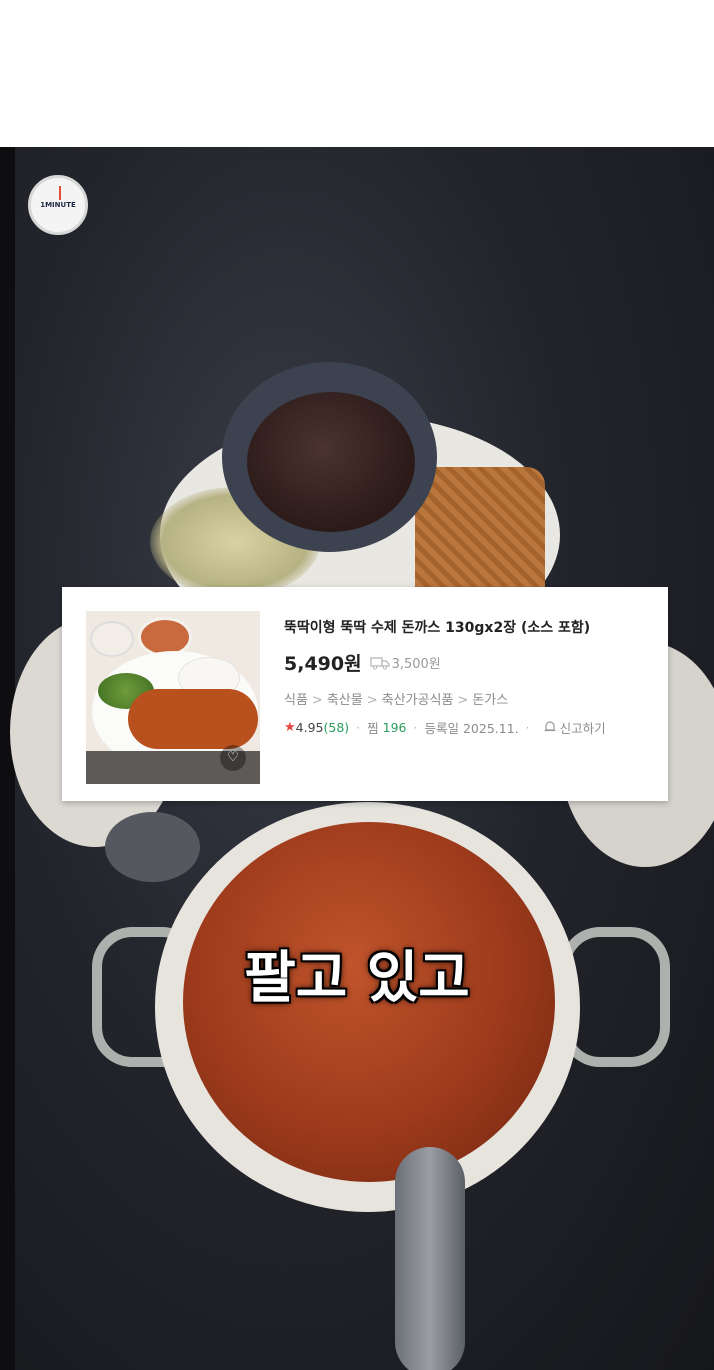 This screenshot has width=714, height=1370. What do you see at coordinates (152, 847) in the screenshot?
I see `spoon` at bounding box center [152, 847].